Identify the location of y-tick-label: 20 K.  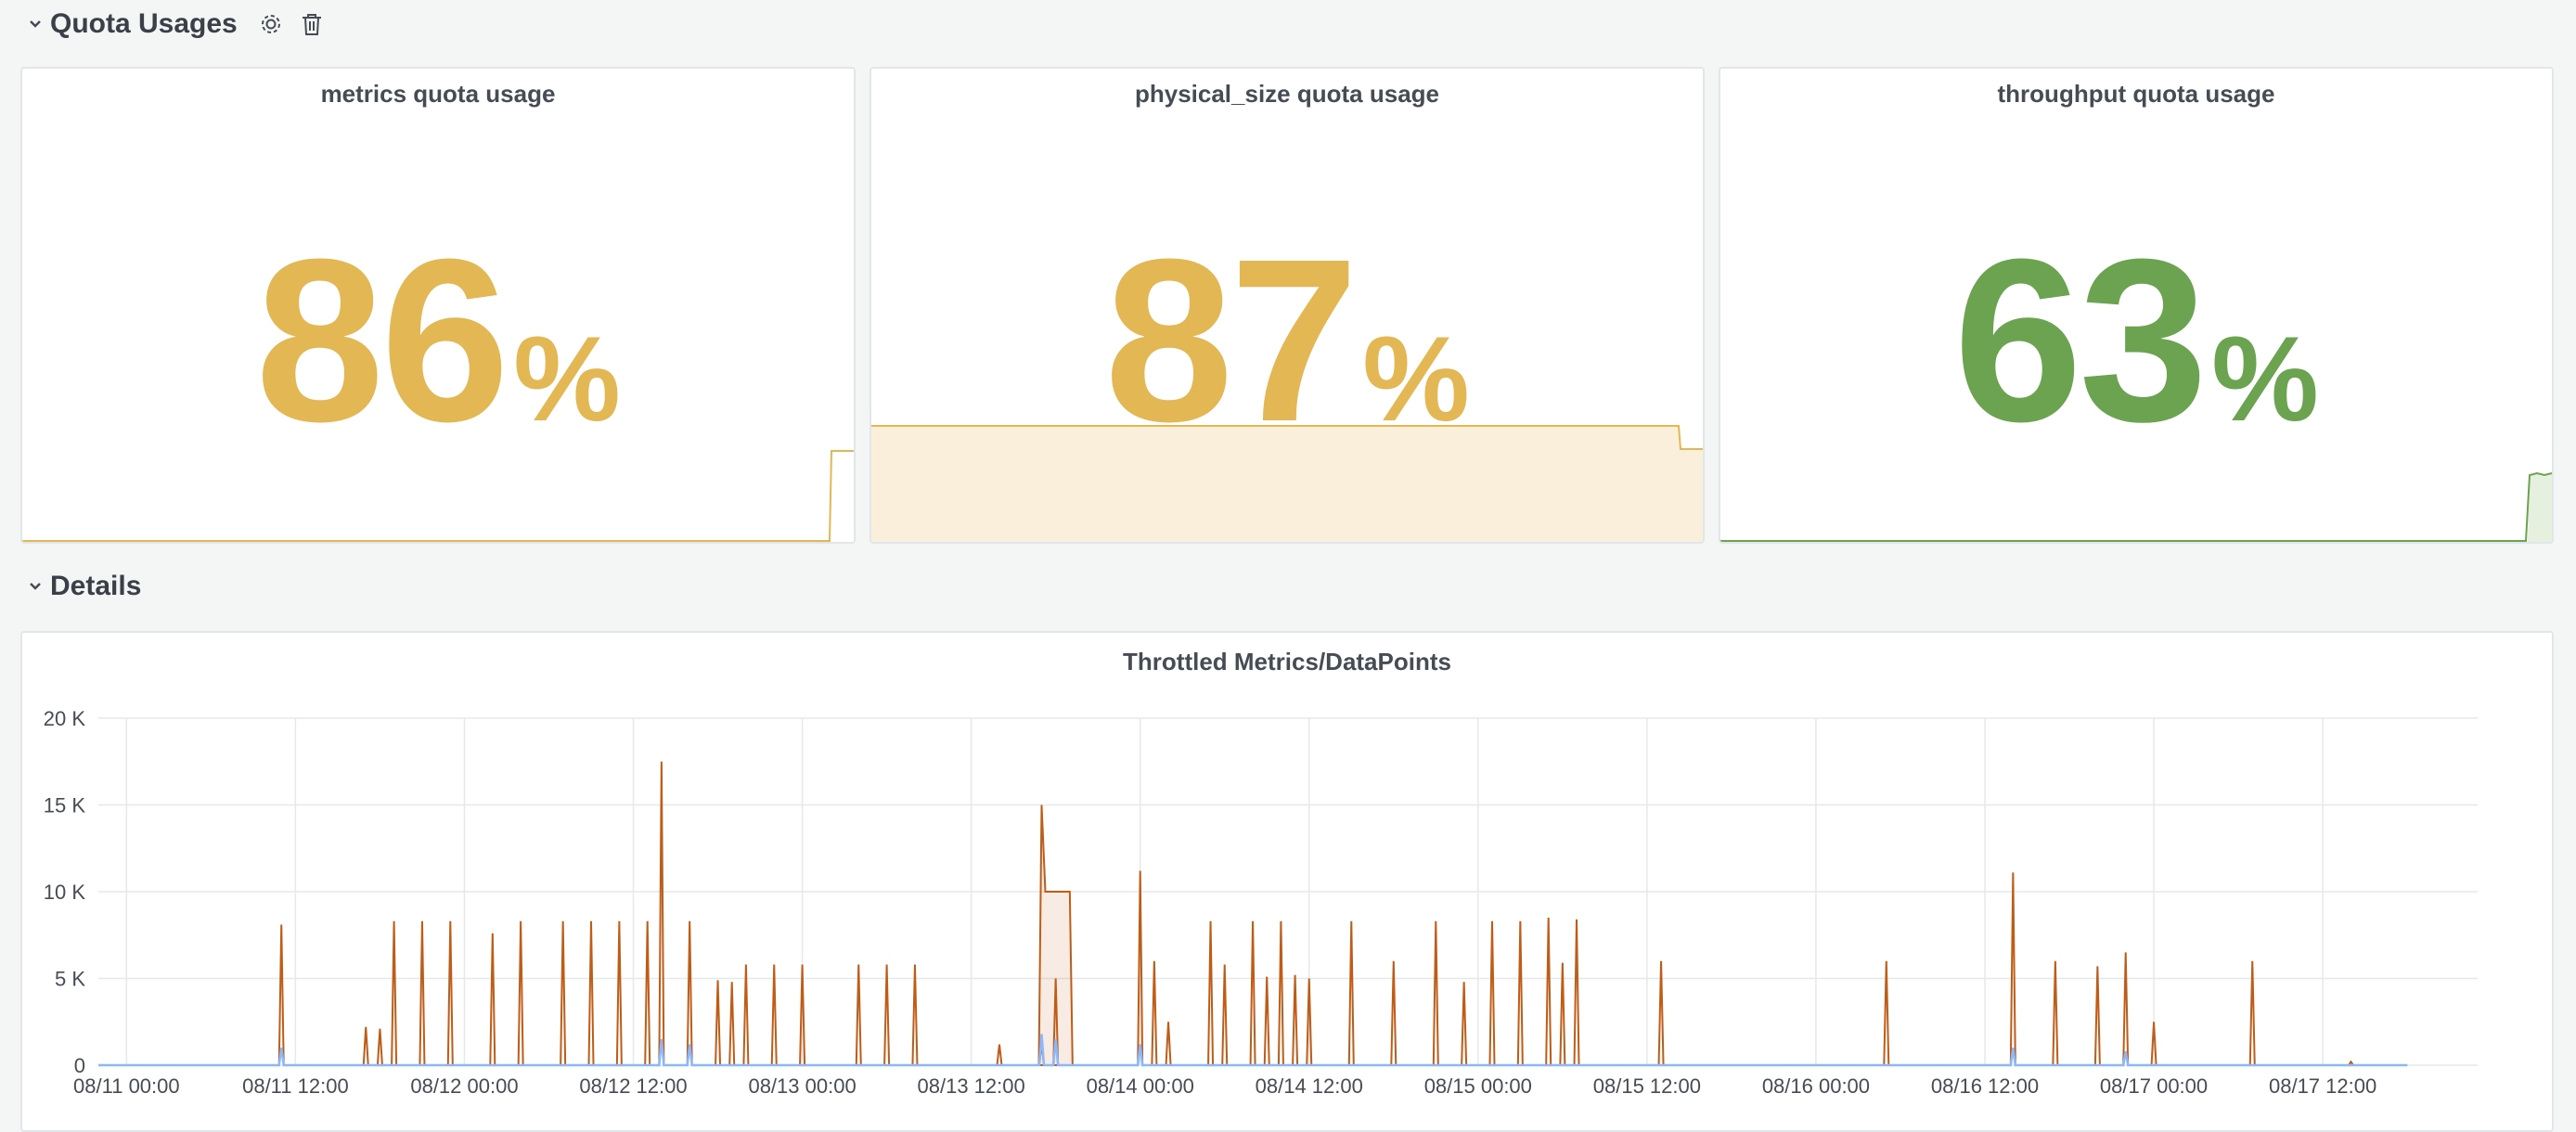
(65, 719).